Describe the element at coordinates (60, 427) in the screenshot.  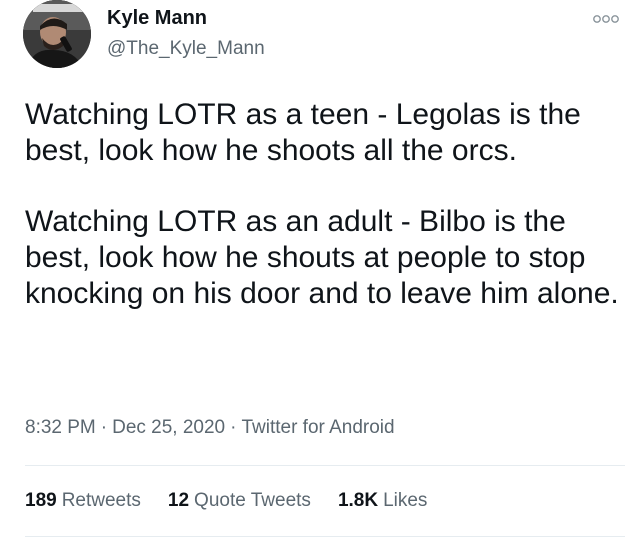
I see `tweet-time: 8:32 PM` at that location.